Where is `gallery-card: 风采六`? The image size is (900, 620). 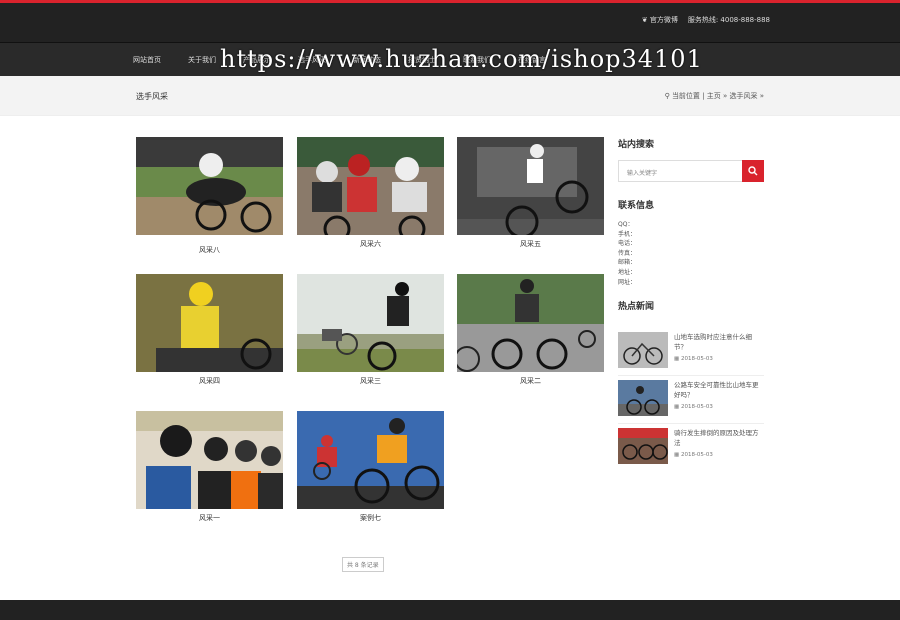 gallery-card: 风采六 is located at coordinates (370, 193).